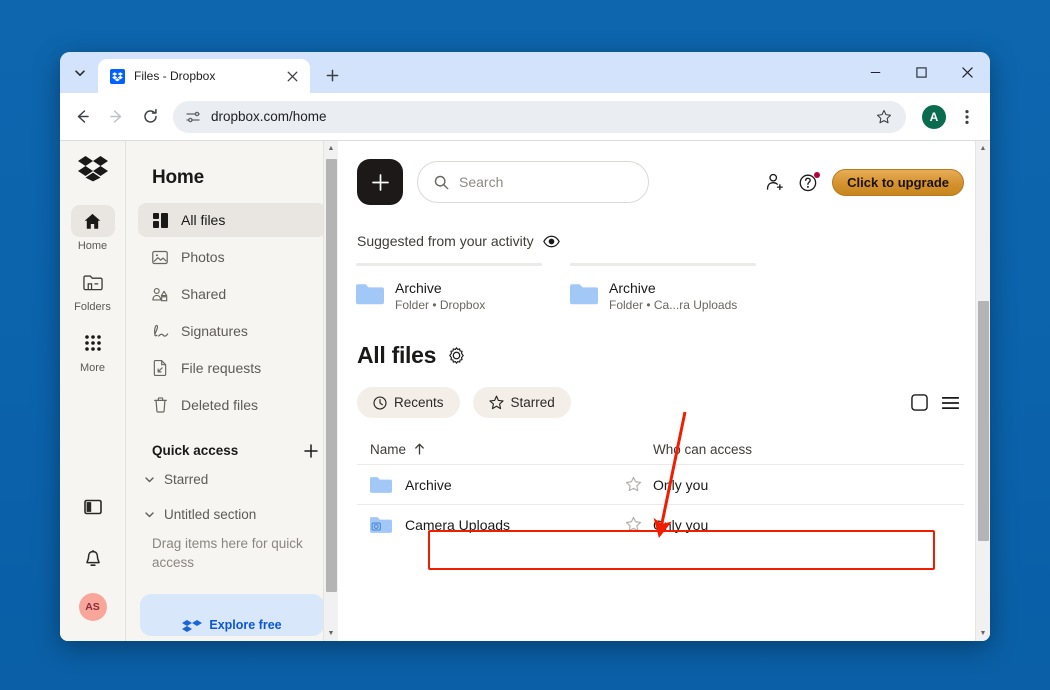 Image resolution: width=1050 pixels, height=690 pixels. Describe the element at coordinates (93, 507) in the screenshot. I see `sidebar-panel-icon` at that location.